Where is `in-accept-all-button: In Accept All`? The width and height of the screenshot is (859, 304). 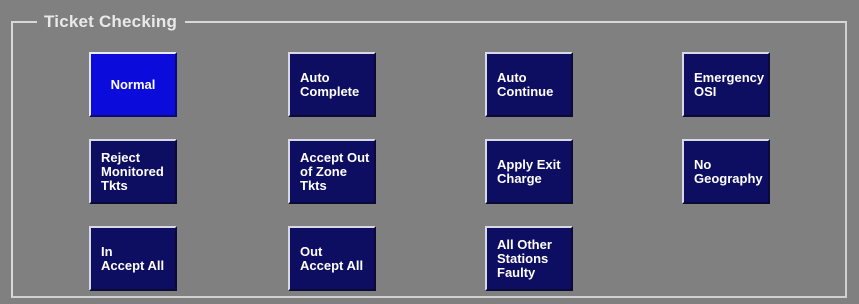 in-accept-all-button: In Accept All is located at coordinates (133, 258).